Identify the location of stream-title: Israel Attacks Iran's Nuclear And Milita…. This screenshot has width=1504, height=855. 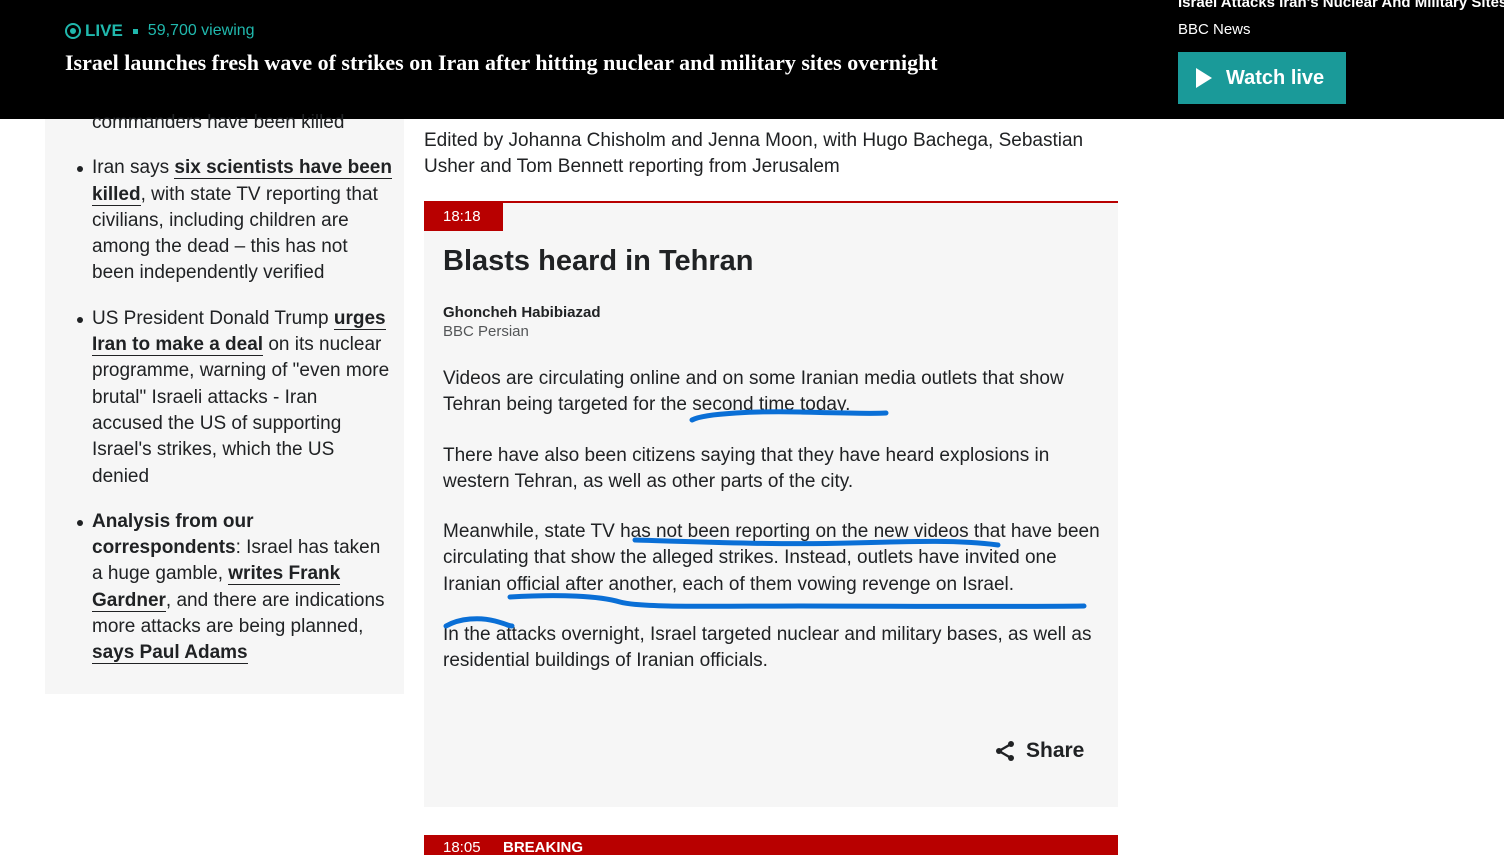
(1341, 5).